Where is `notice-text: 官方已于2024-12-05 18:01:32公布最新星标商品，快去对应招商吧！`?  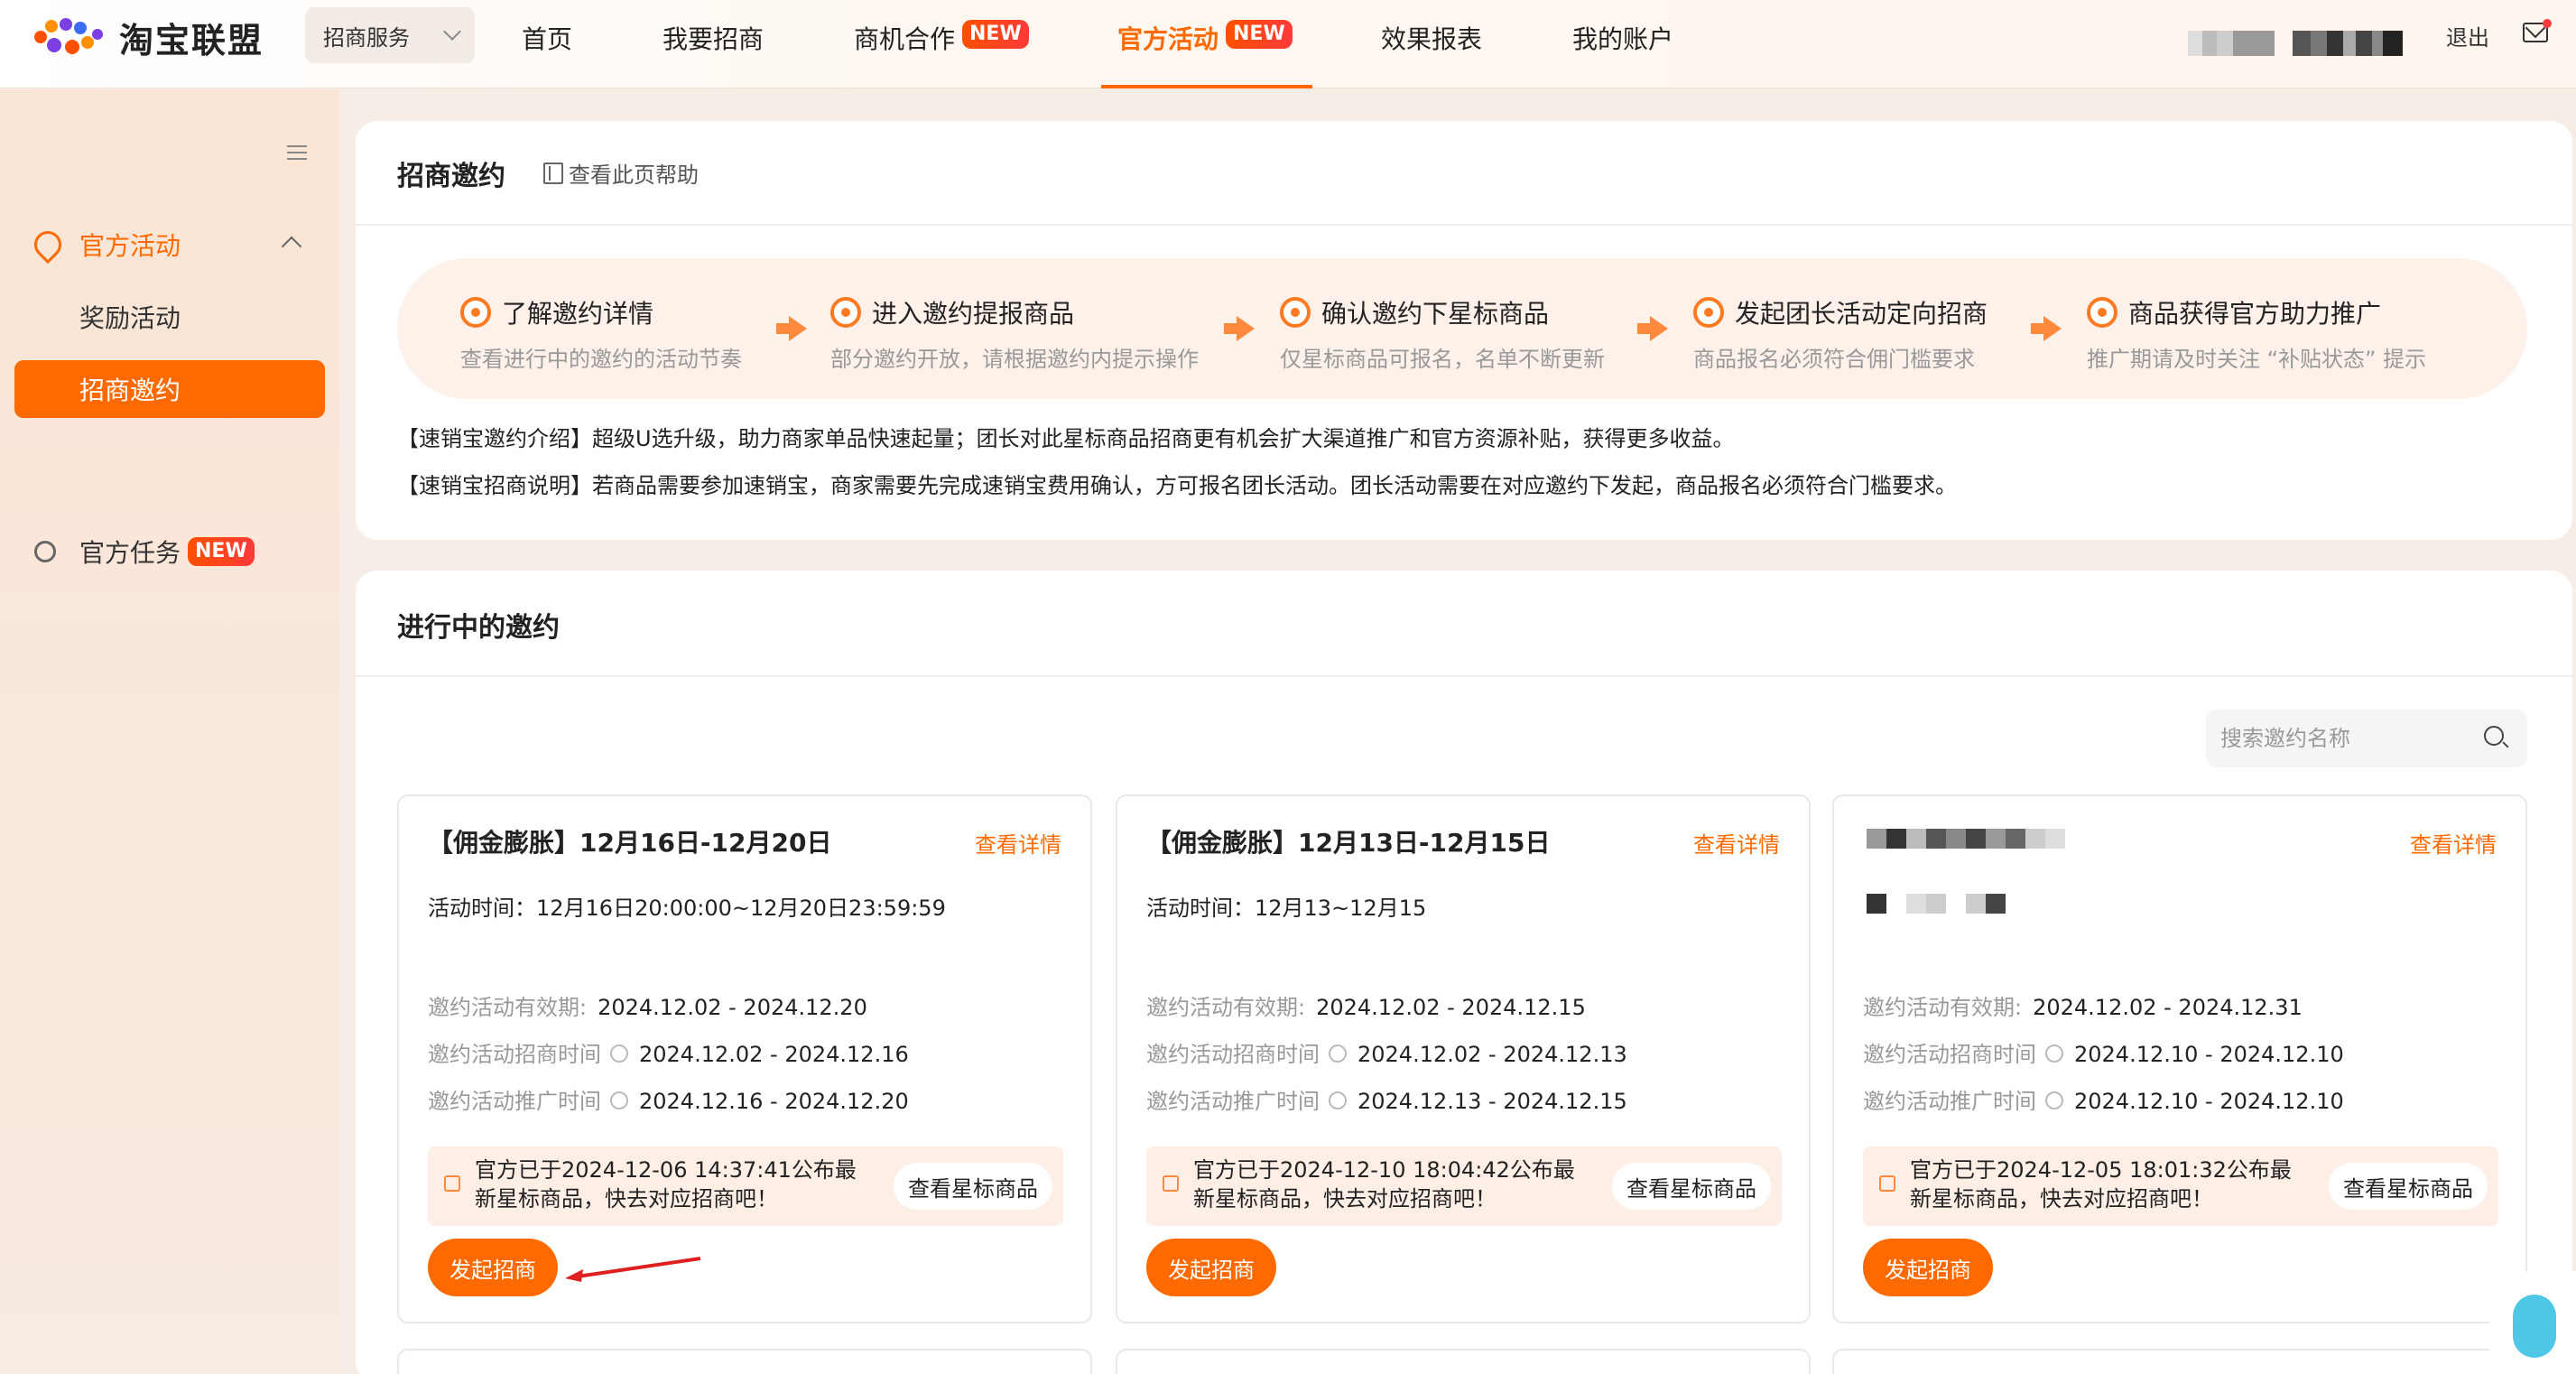
notice-text: 官方已于2024-12-05 18:01:32公布最新星标商品，快去对应招商吧！ is located at coordinates (2101, 1184).